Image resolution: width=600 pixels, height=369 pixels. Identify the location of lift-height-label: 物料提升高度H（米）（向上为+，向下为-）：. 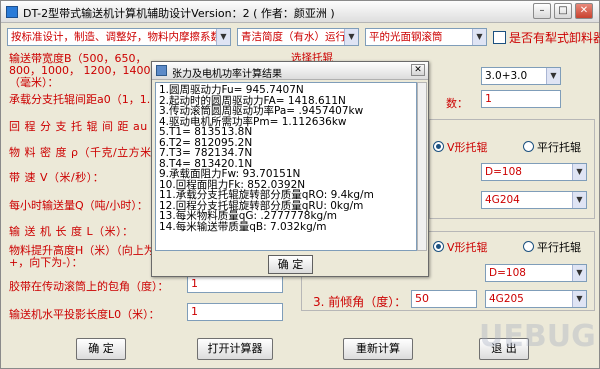
(82, 256).